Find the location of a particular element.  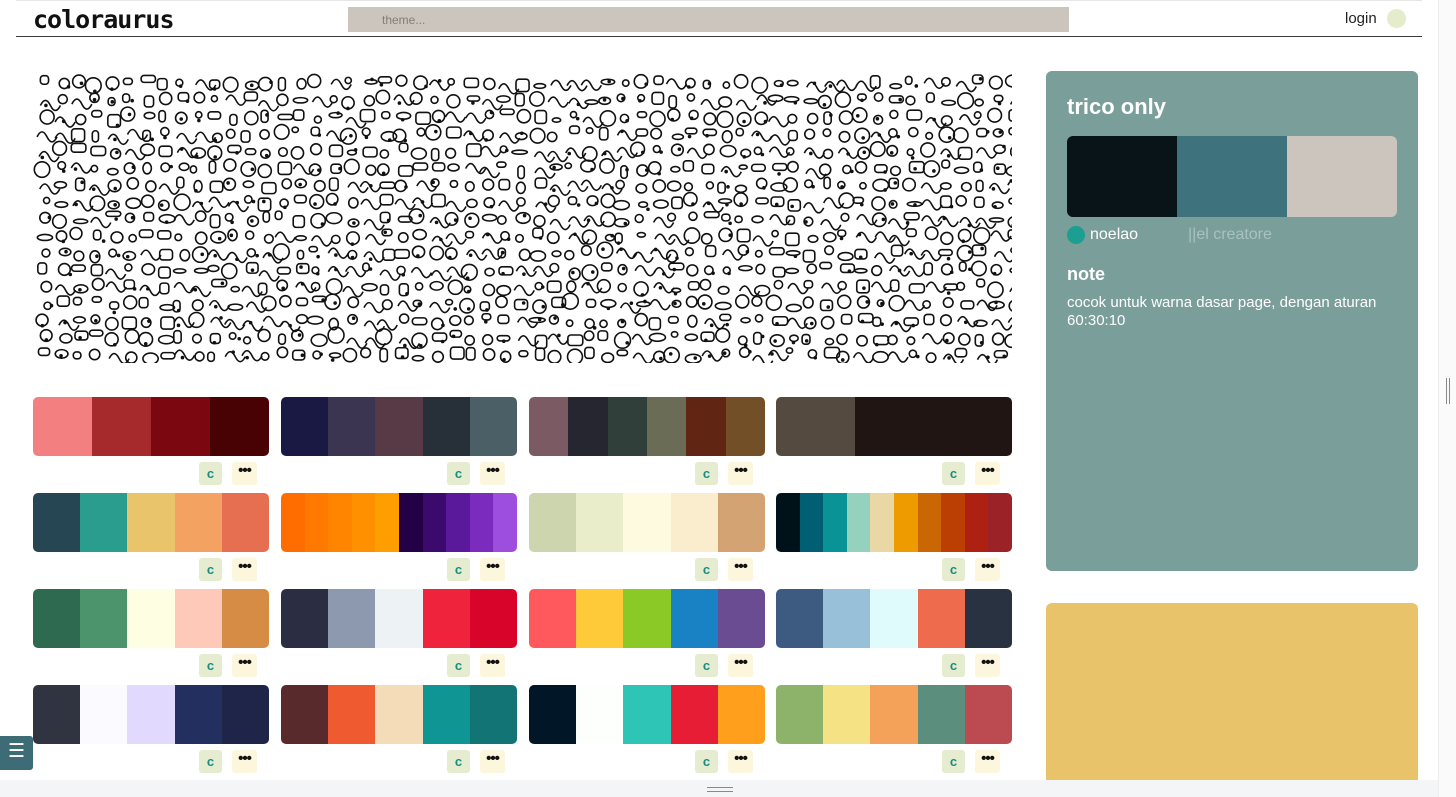

avatar is located at coordinates (1396, 18).